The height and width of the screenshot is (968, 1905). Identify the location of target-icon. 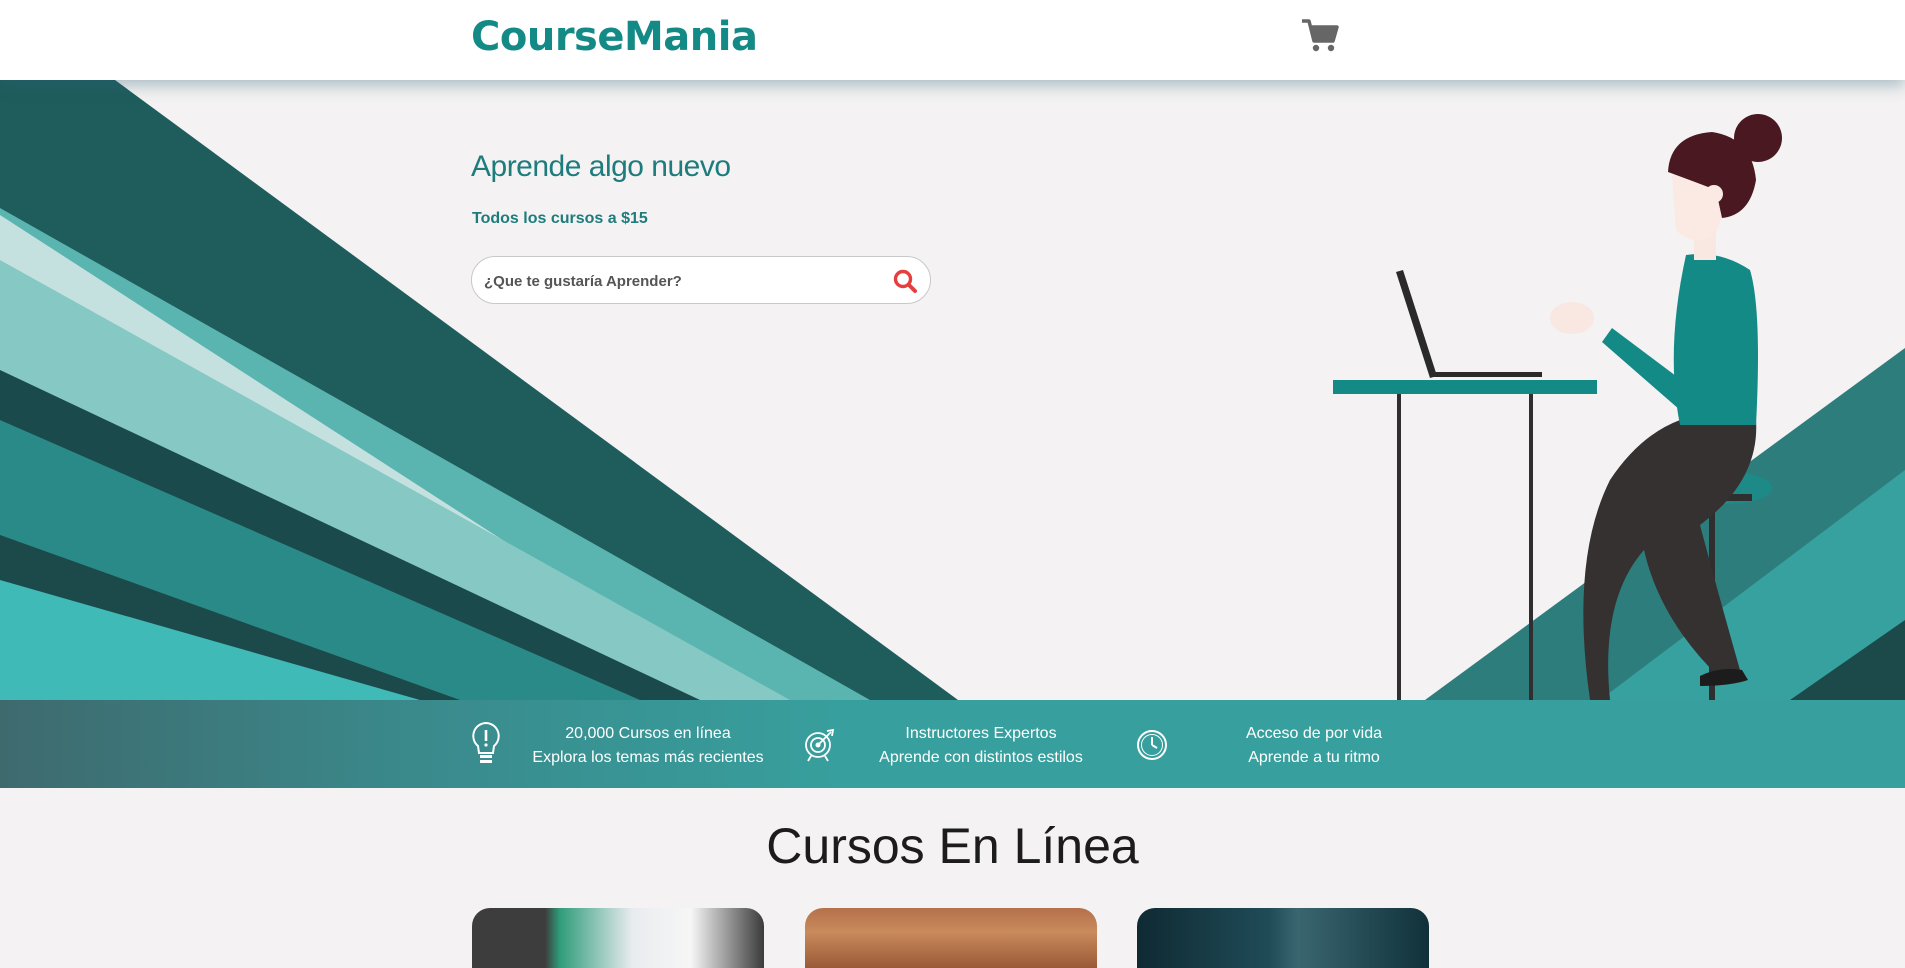
(820, 745).